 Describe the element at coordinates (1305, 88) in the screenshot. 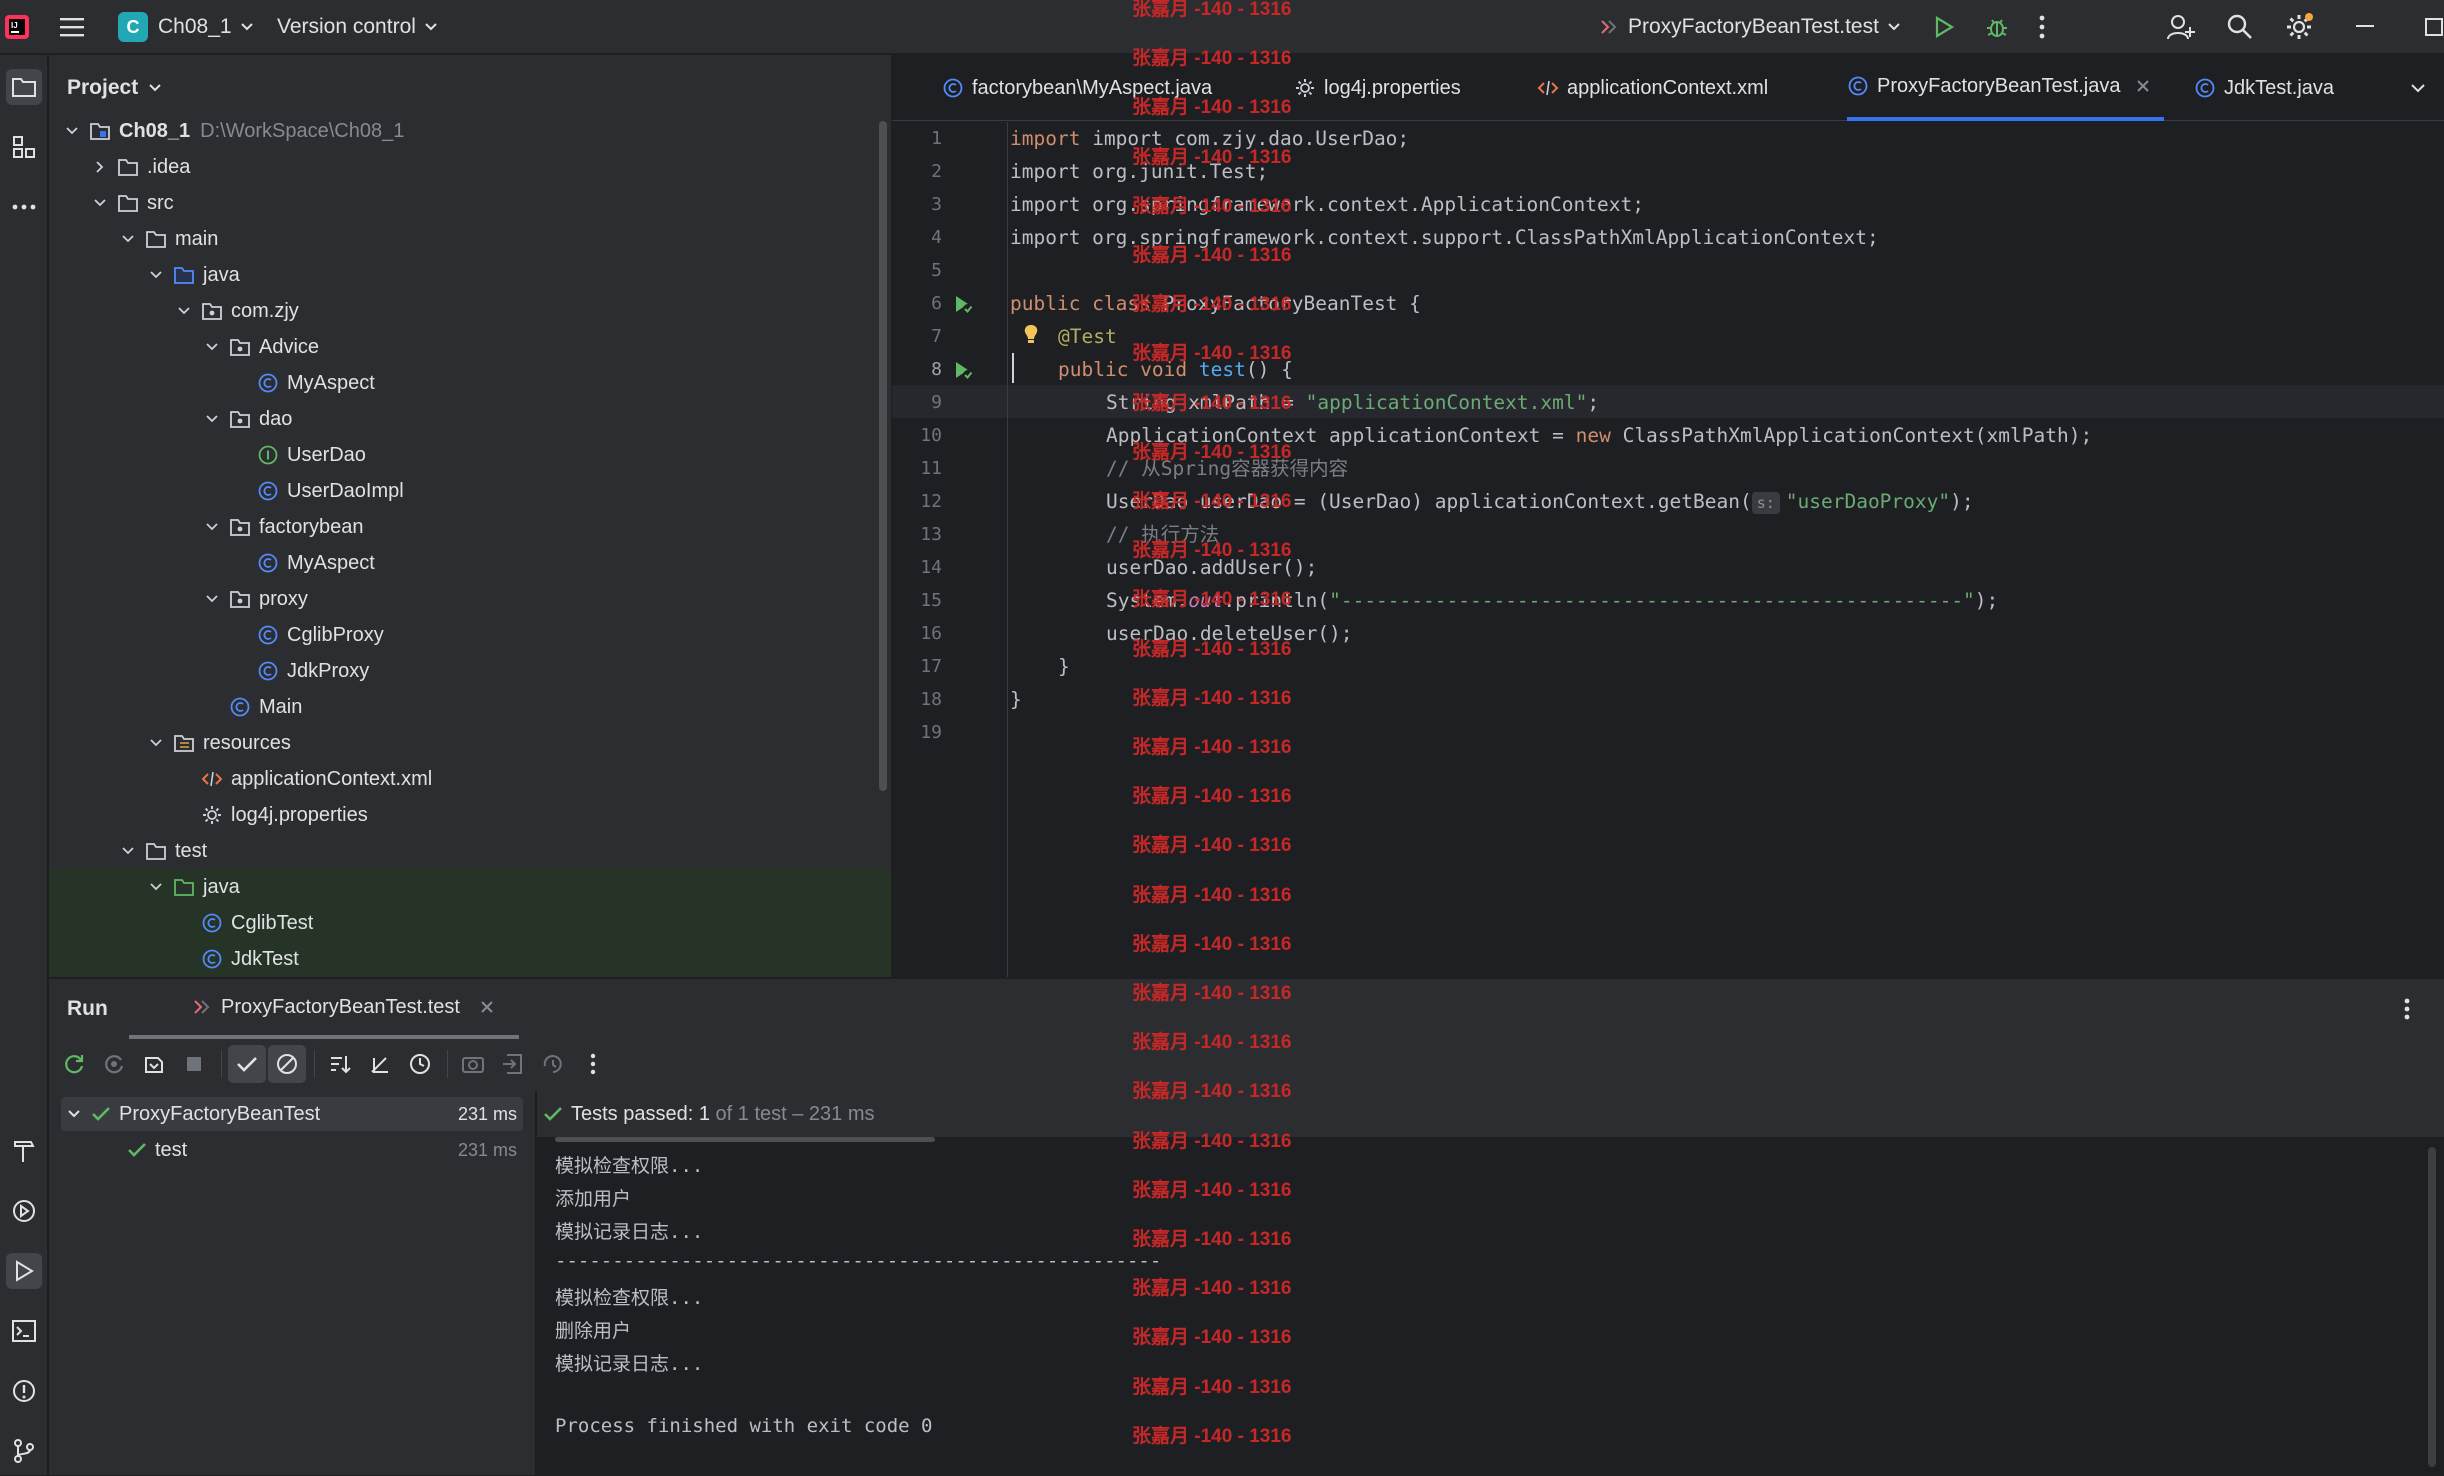

I see `properties-icon` at that location.